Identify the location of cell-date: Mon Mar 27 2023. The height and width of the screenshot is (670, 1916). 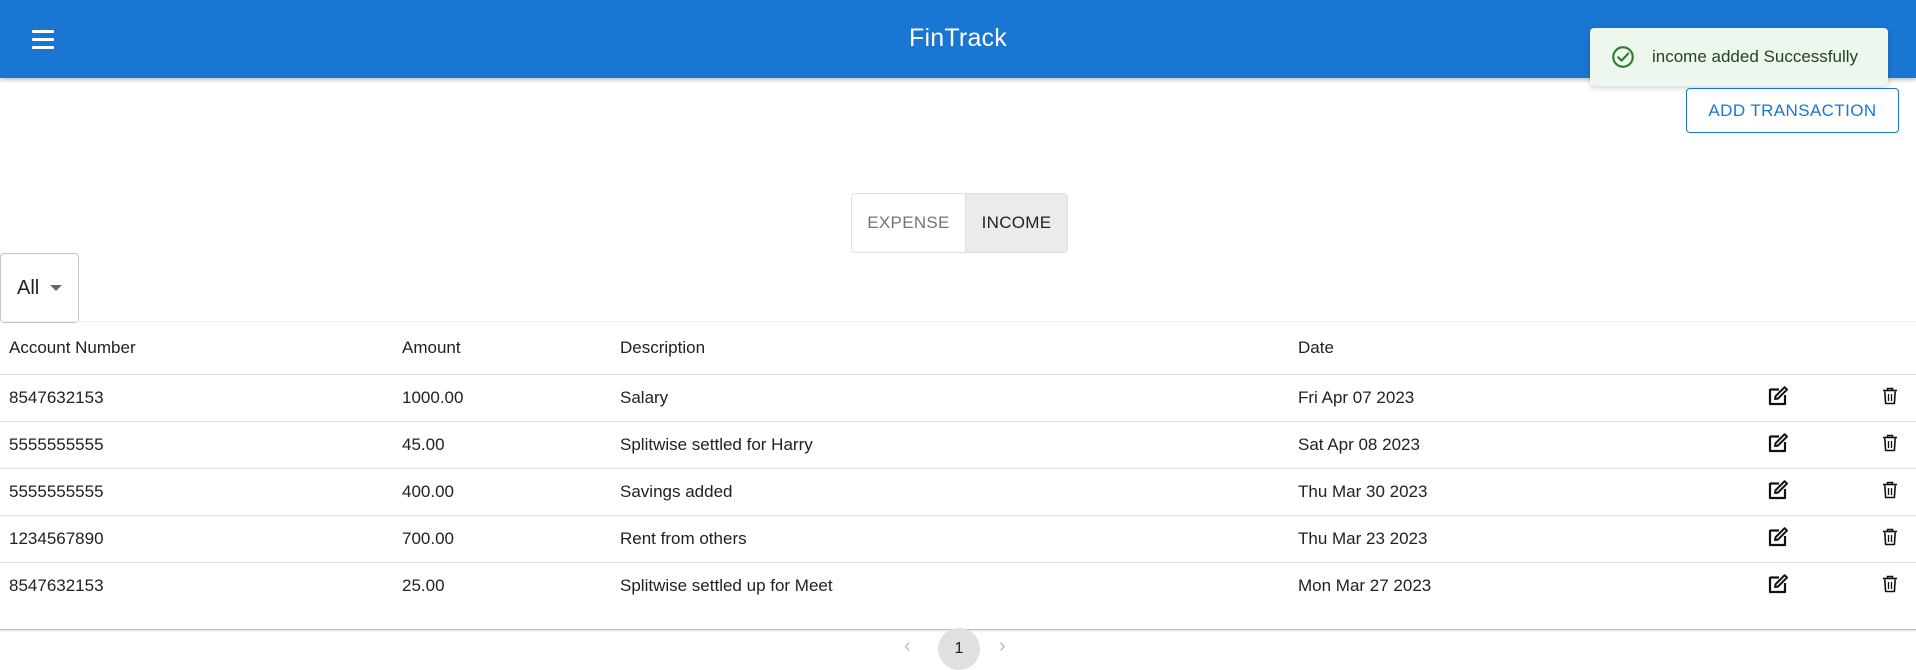
(1365, 586).